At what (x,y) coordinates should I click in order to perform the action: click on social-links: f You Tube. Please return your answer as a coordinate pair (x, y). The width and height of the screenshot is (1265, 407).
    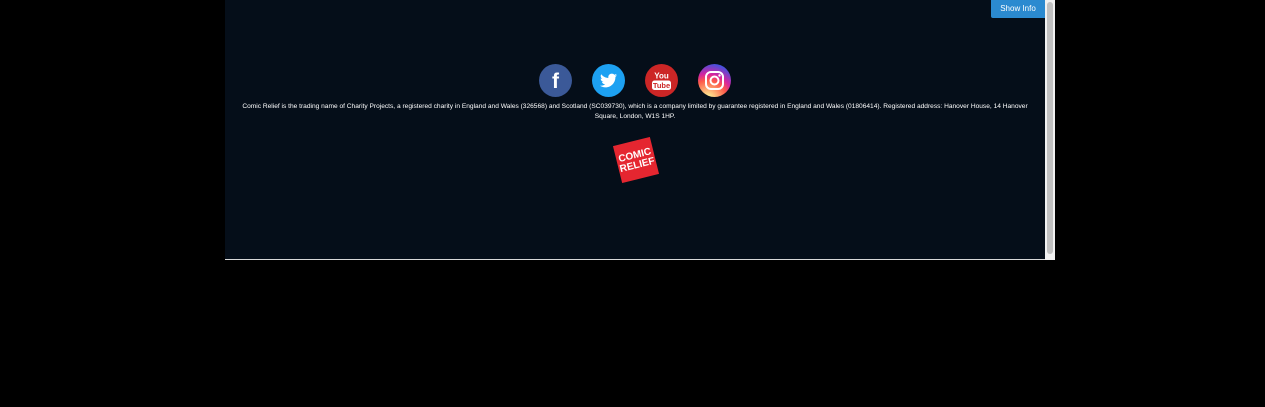
    Looking at the image, I should click on (635, 81).